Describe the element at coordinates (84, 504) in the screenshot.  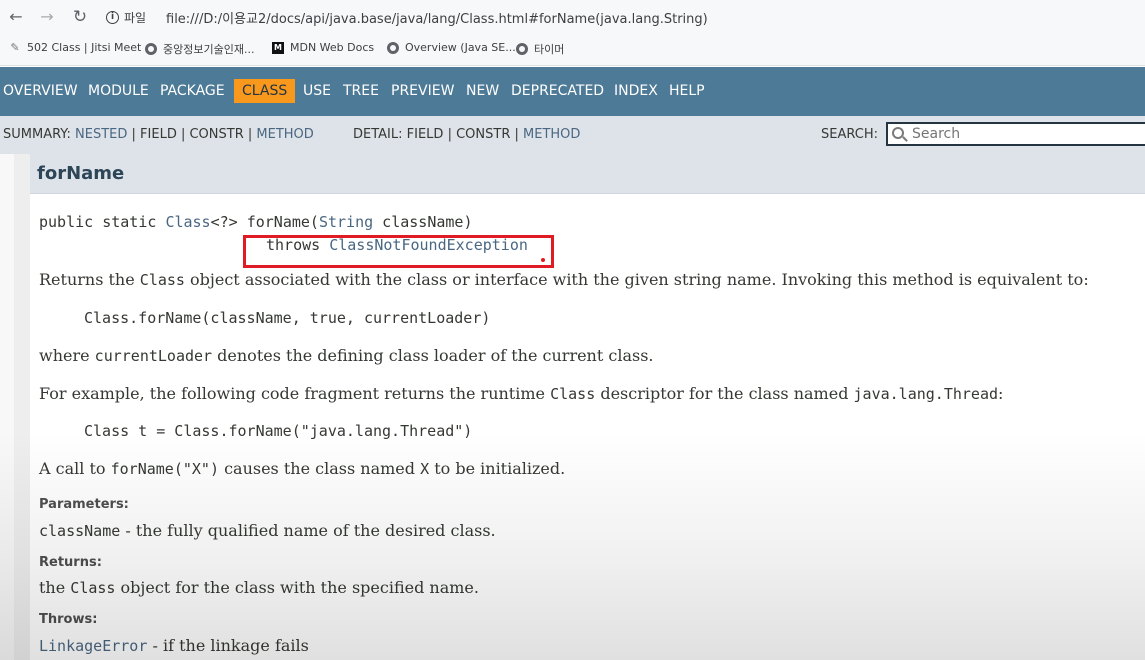
I see `parameters-label: Parameters:` at that location.